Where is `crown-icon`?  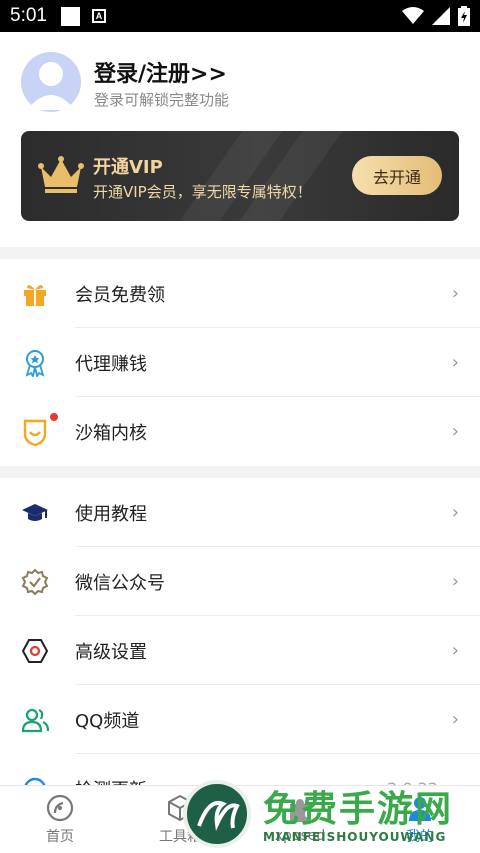
crown-icon is located at coordinates (61, 174).